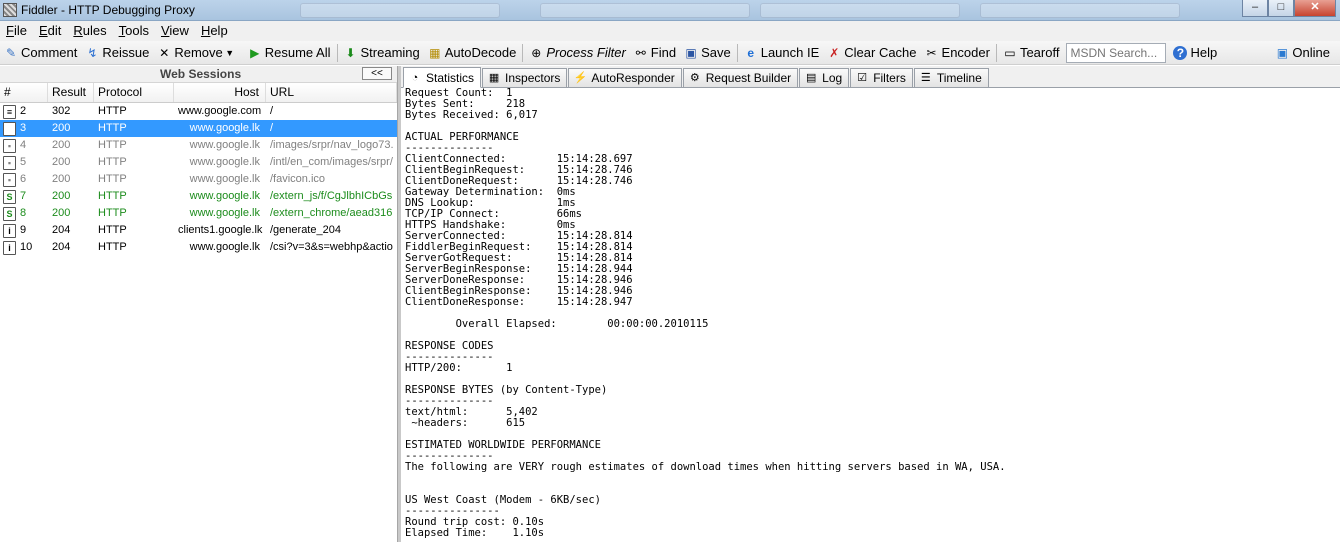  What do you see at coordinates (1180, 52) in the screenshot?
I see `help-icon: ?` at bounding box center [1180, 52].